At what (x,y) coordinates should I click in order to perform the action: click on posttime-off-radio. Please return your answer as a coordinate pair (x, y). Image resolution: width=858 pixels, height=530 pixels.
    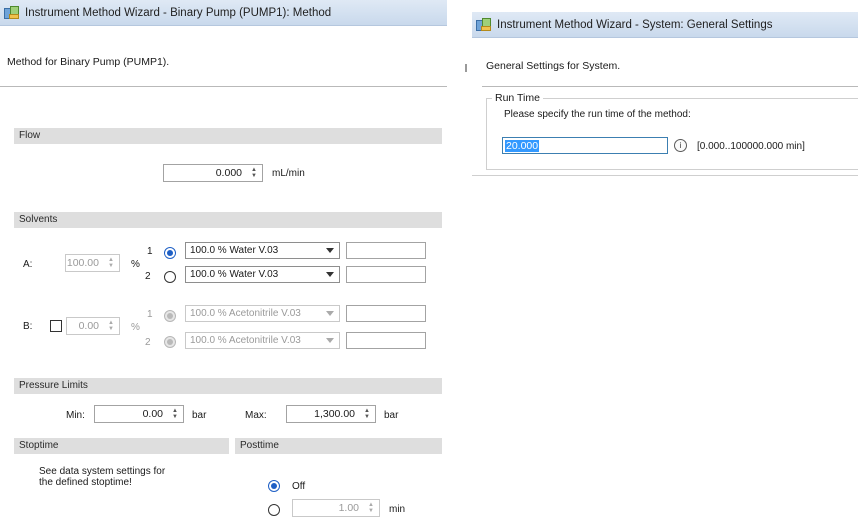
    Looking at the image, I should click on (274, 486).